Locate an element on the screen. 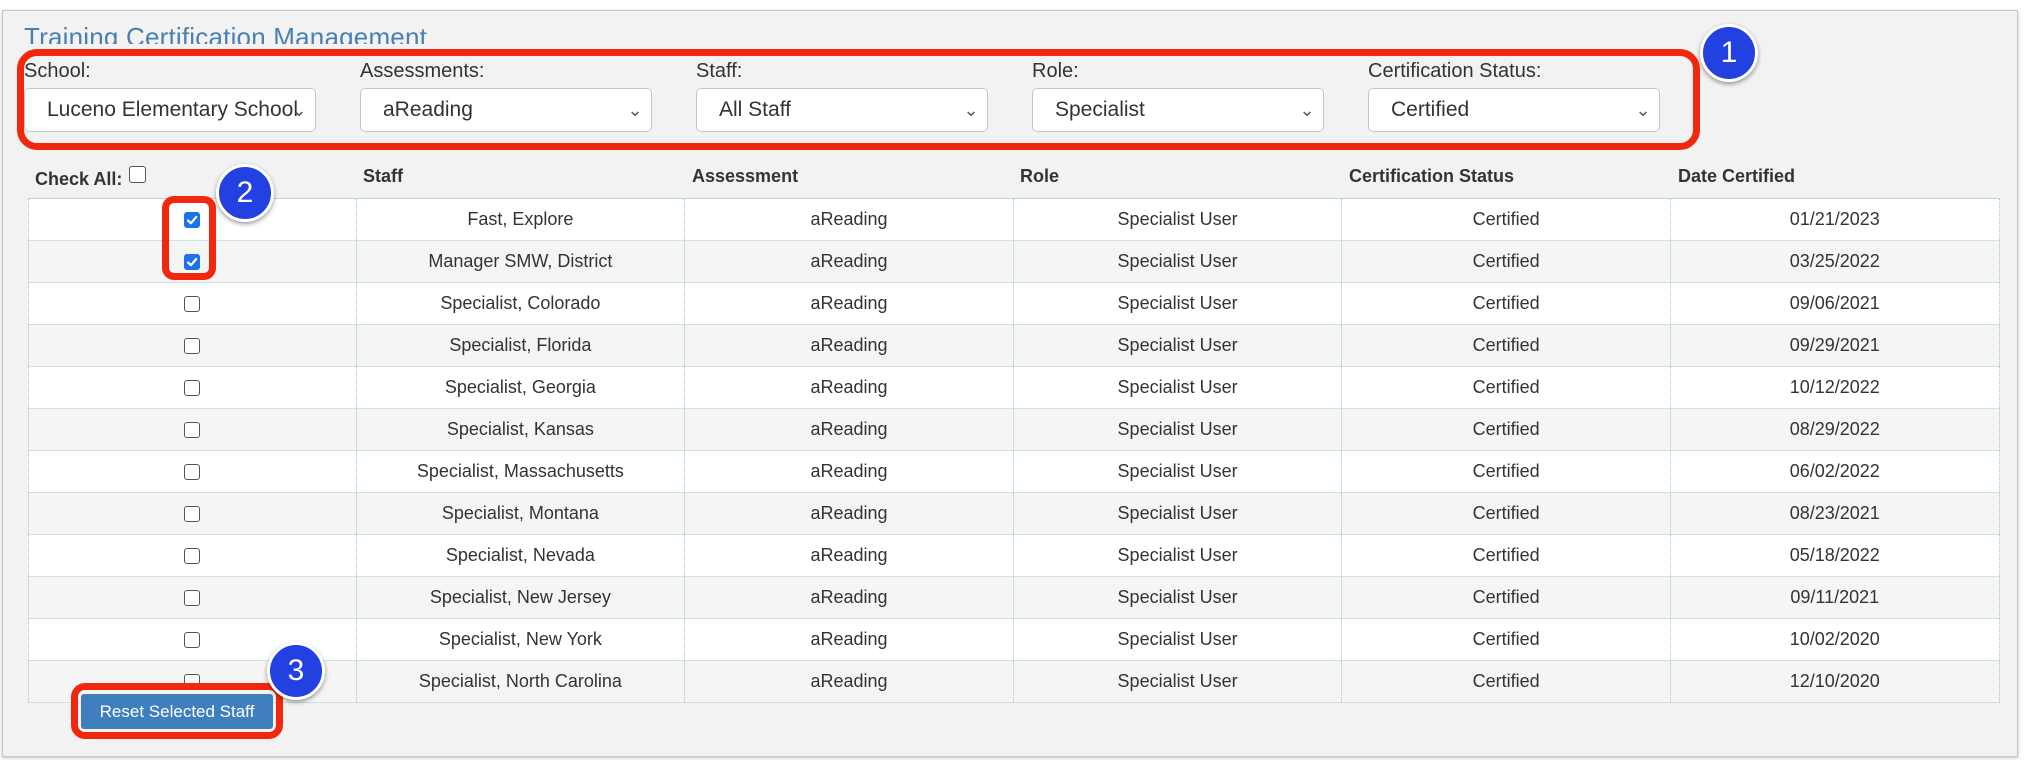 This screenshot has width=2024, height=760. cell-date-certified: 06/02/2022 is located at coordinates (1835, 471).